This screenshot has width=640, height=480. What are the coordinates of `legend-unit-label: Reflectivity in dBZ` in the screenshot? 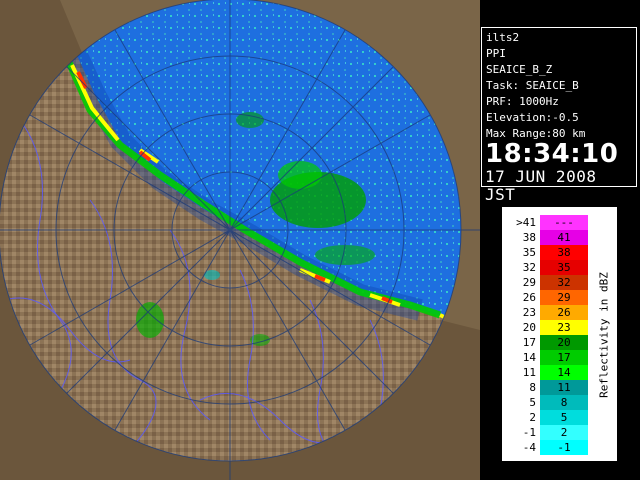 It's located at (604, 335).